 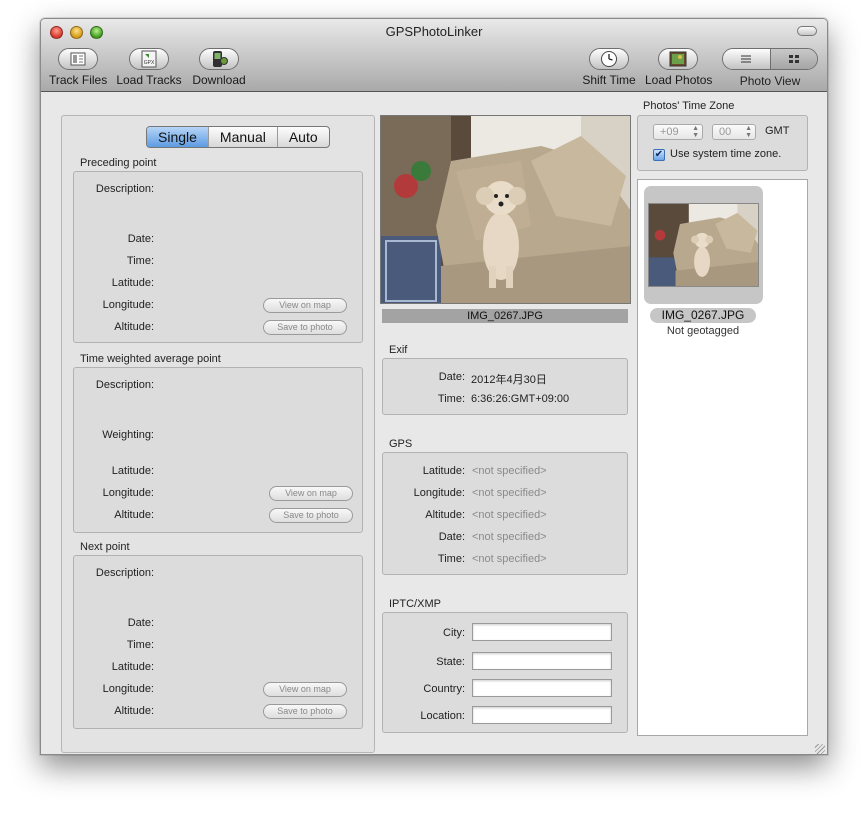 What do you see at coordinates (722, 143) in the screenshot?
I see `time-zone-box: +09 ▲ ▼ 00 ▲ ▼ GMT ✔ Use system time zone.` at bounding box center [722, 143].